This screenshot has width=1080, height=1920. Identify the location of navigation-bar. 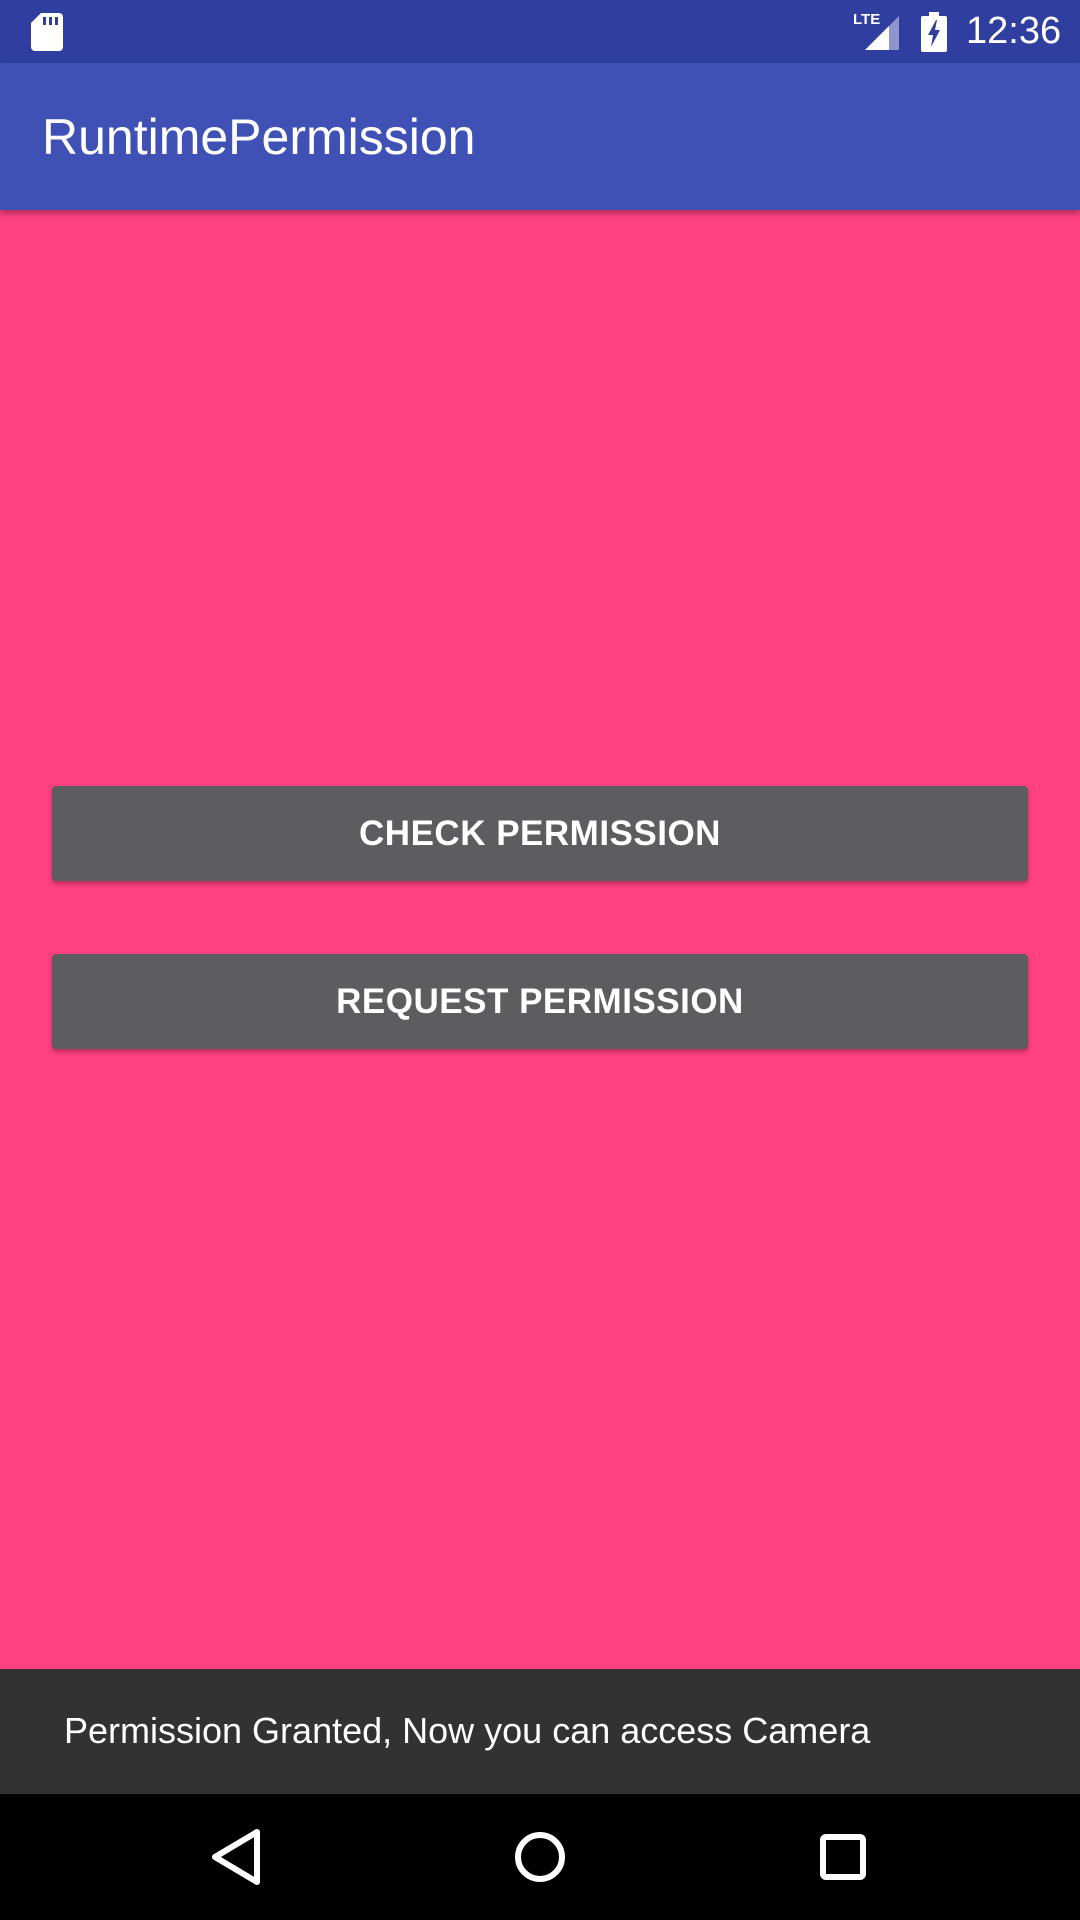
(540, 1857).